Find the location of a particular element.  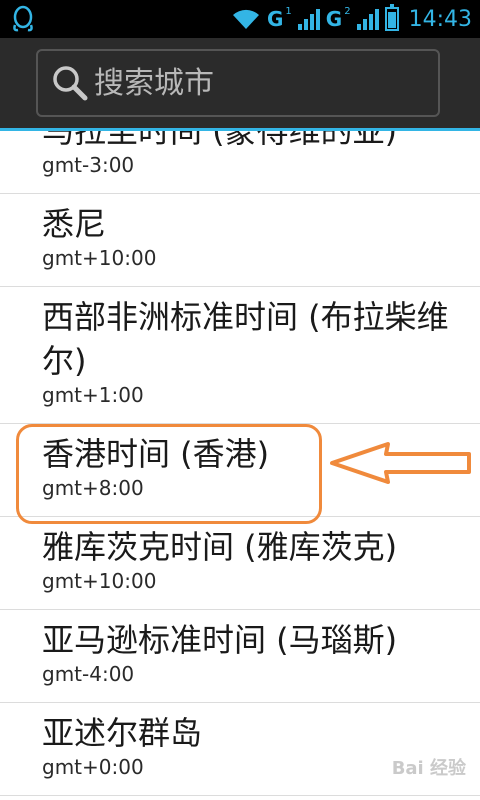

search-input is located at coordinates (259, 83).